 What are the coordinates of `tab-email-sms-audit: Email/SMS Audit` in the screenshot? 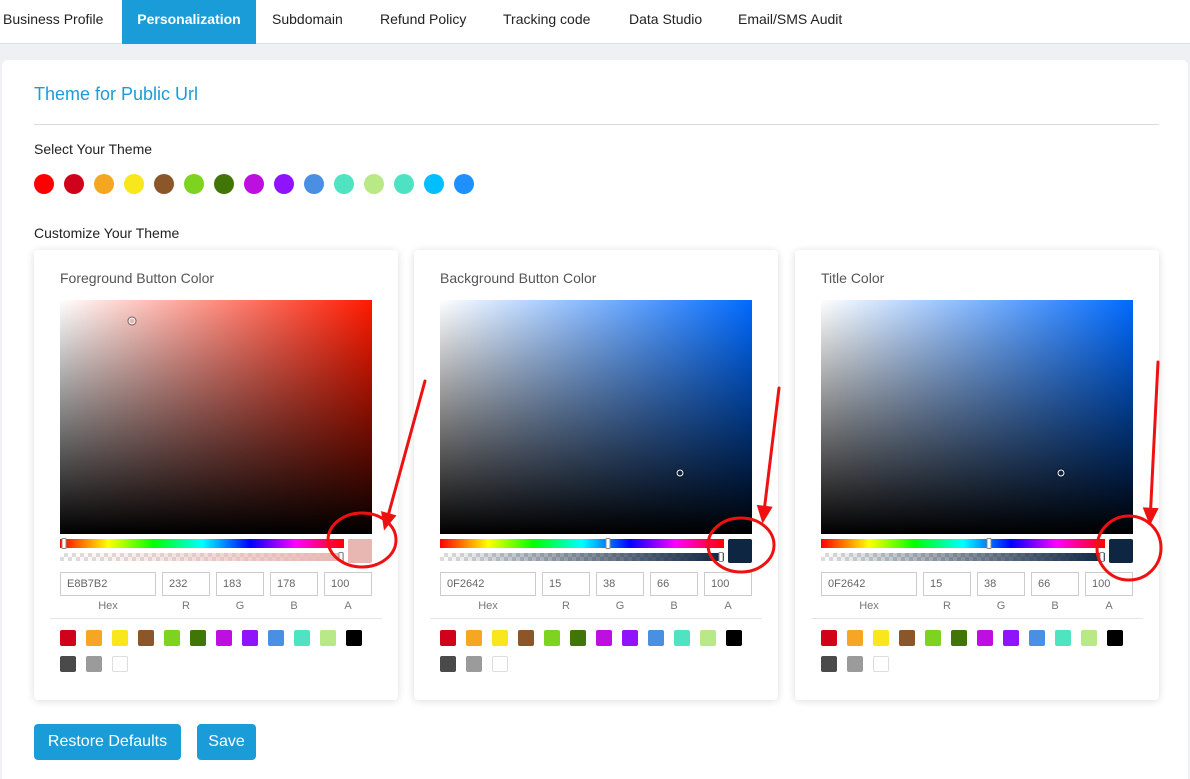 It's located at (790, 22).